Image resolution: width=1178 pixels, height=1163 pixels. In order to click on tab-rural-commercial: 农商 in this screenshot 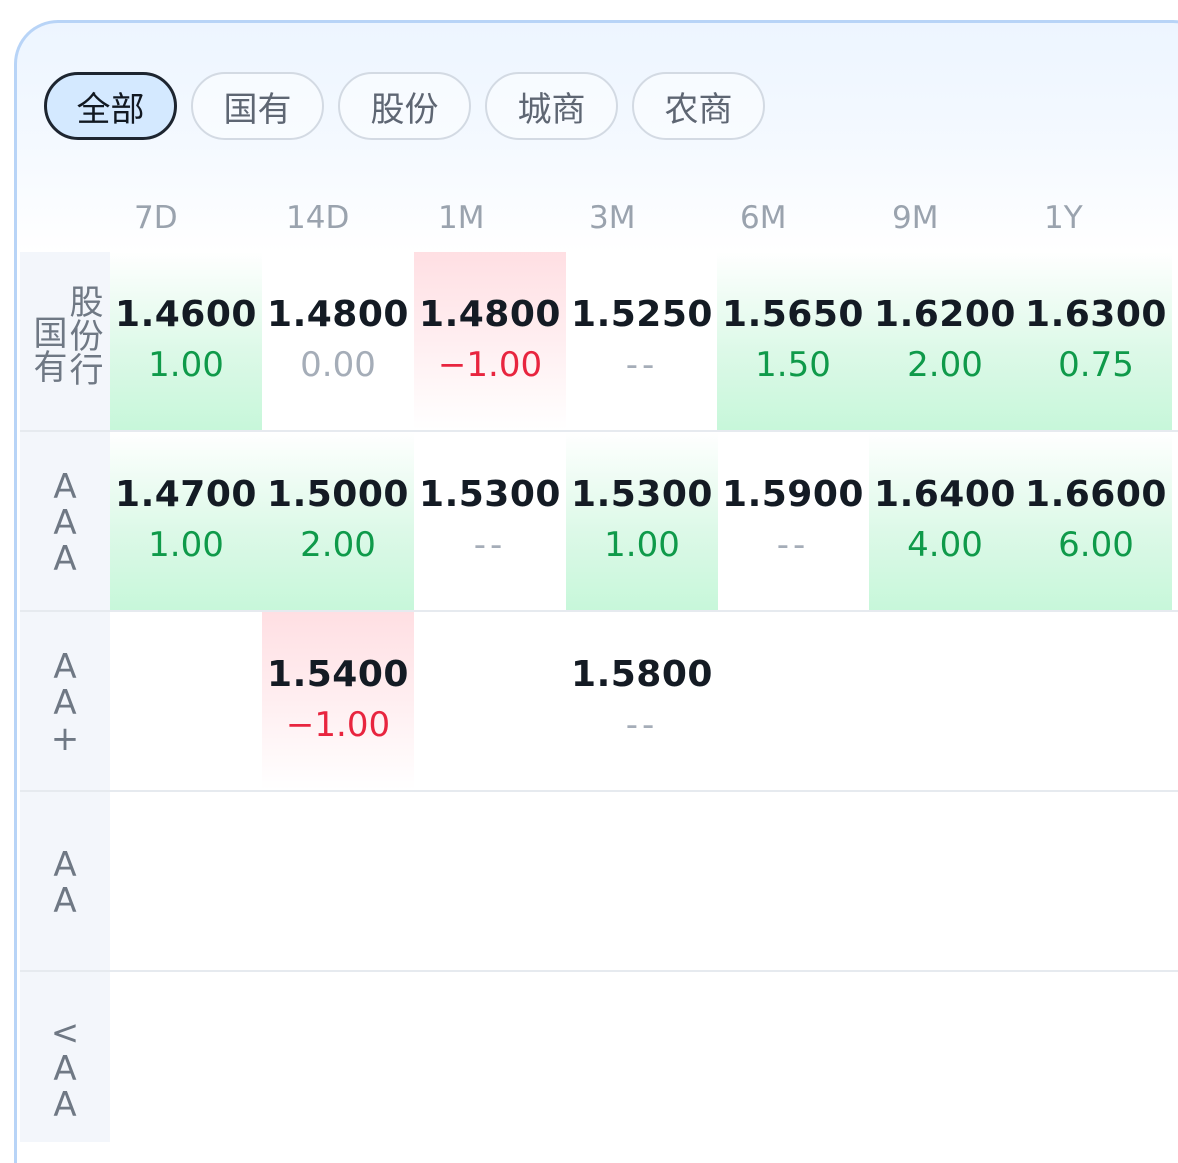, I will do `click(698, 106)`.